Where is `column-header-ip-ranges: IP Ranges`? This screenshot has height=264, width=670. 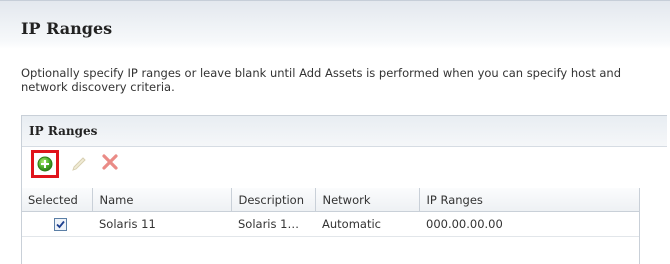
column-header-ip-ranges: IP Ranges is located at coordinates (529, 200).